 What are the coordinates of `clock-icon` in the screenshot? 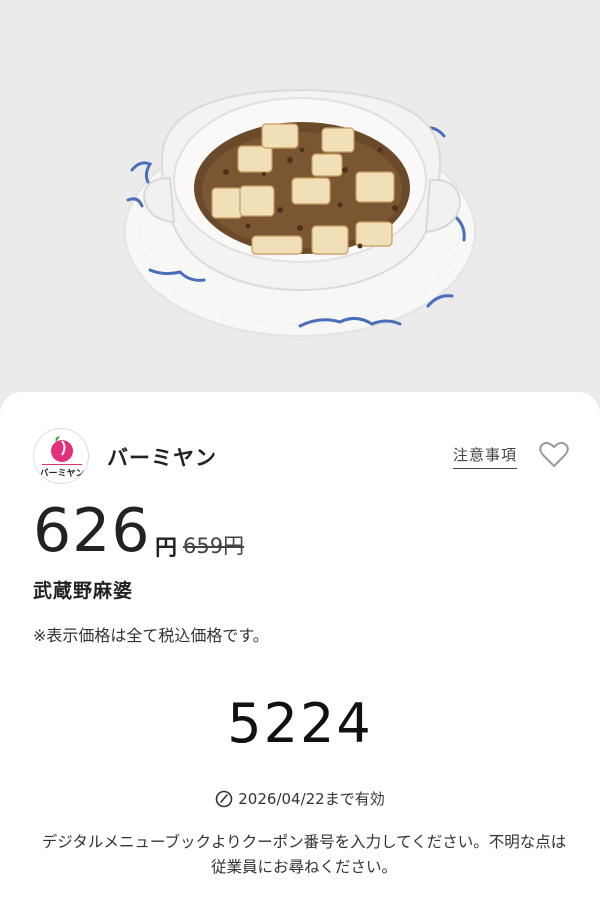 It's located at (224, 799).